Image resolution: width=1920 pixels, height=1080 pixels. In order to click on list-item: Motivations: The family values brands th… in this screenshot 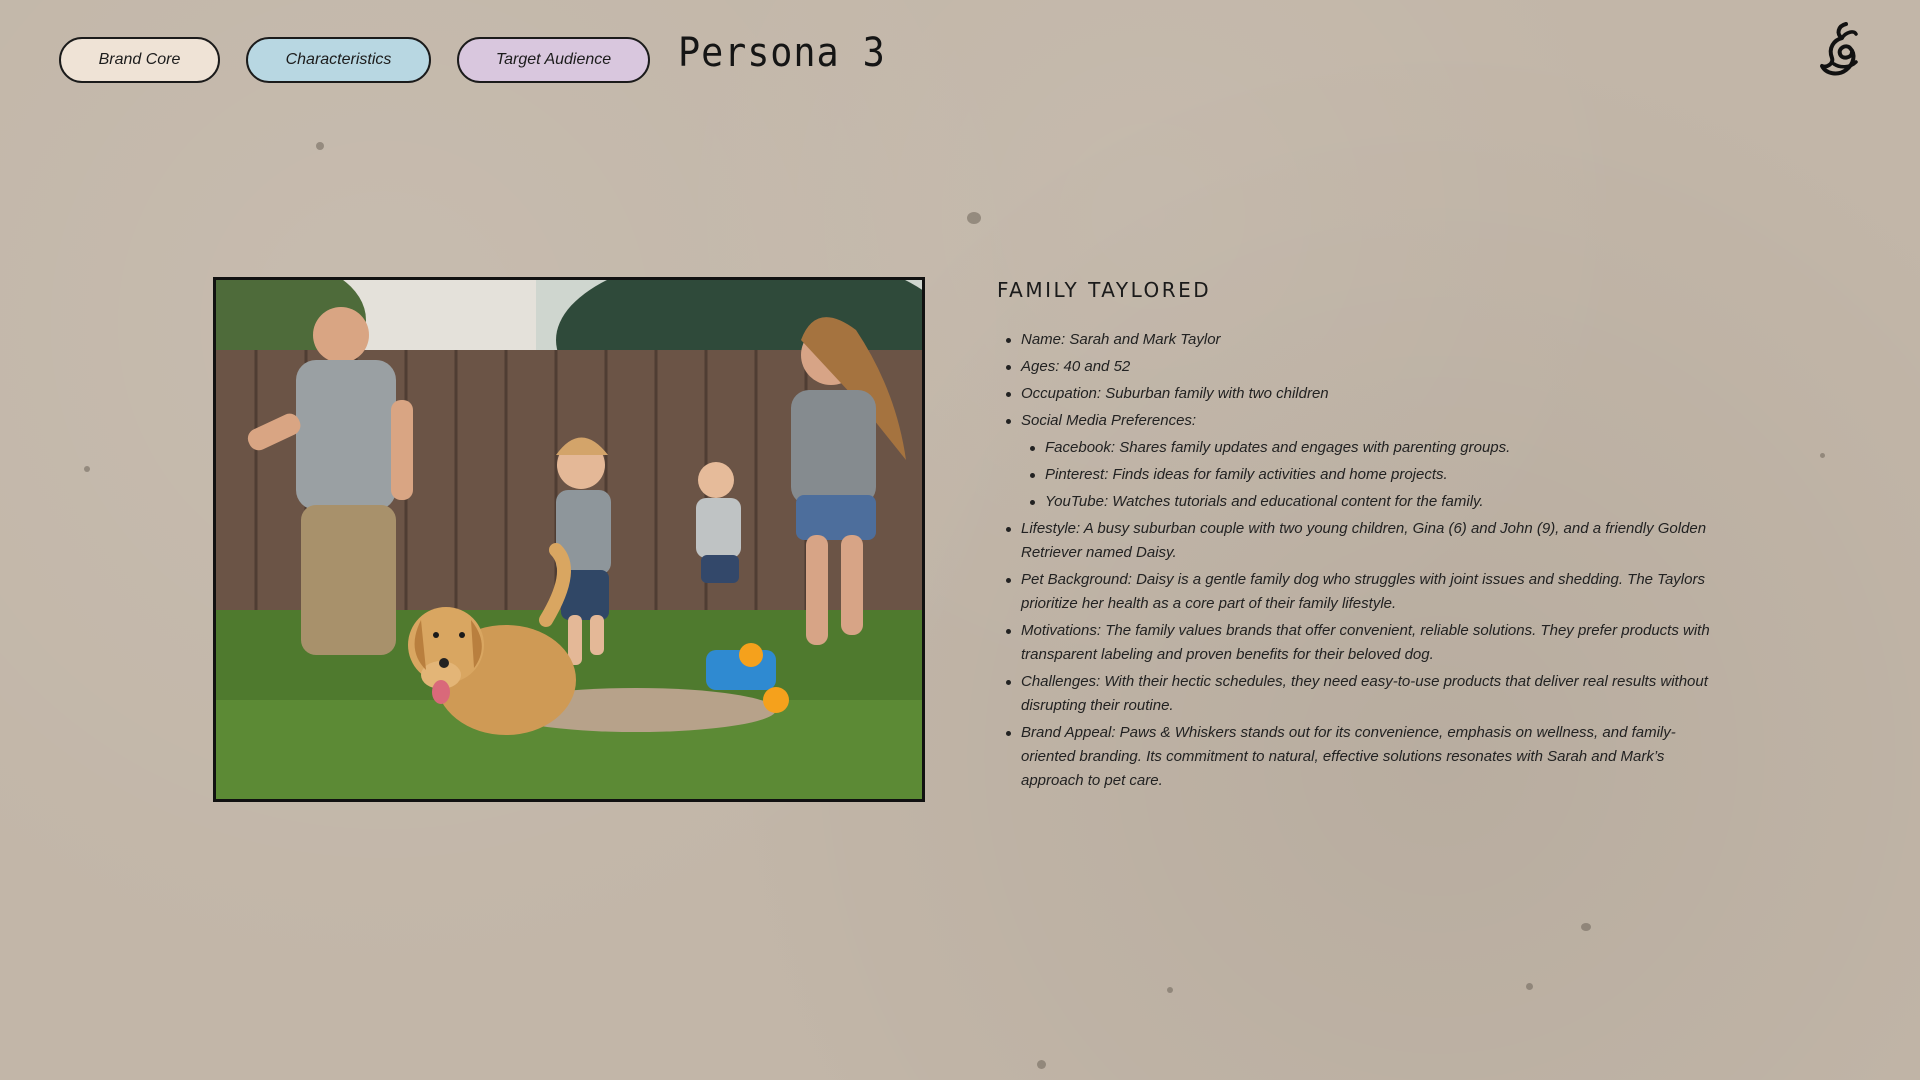, I will do `click(1361, 643)`.